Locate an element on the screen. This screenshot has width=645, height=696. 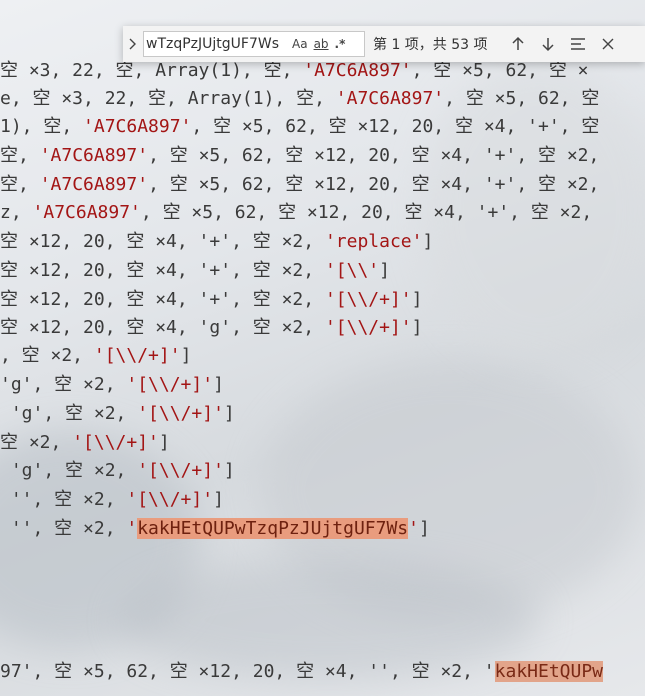
match-highlight: kakHEtQUPw is located at coordinates (549, 671).